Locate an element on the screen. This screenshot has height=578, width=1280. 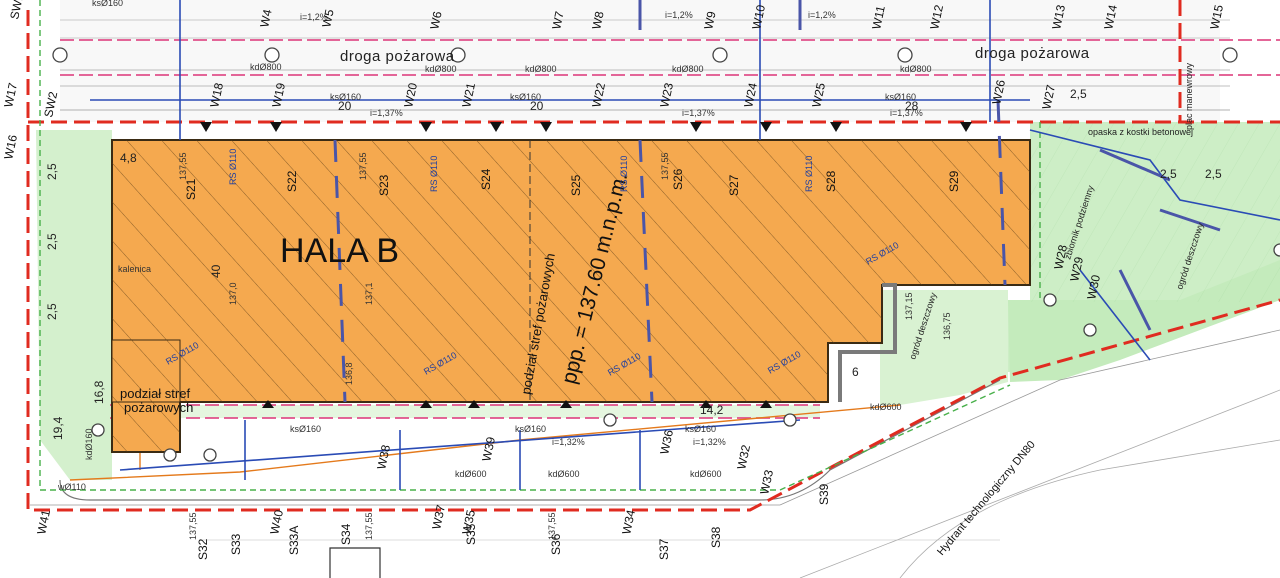
pipe-label-ks160-1: ksØ160 is located at coordinates (107, 4).